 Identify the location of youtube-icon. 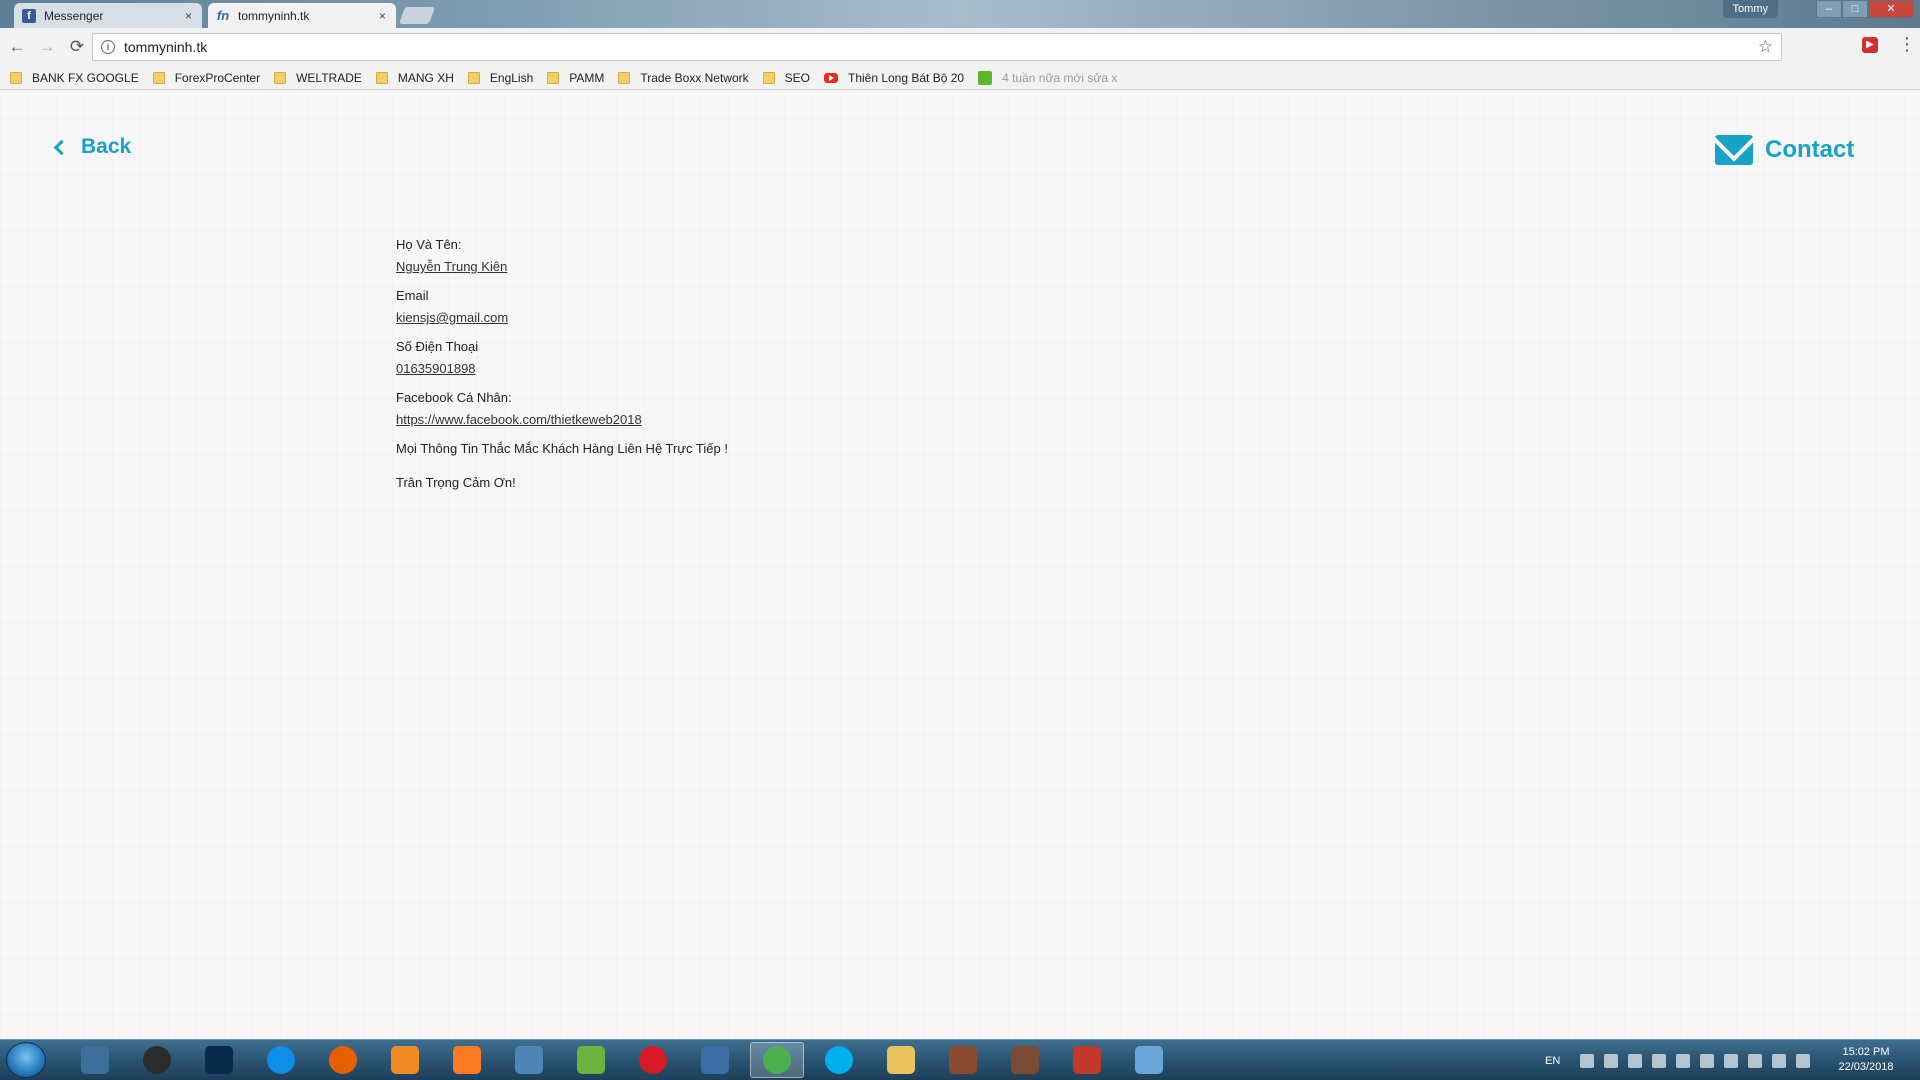
(830, 77).